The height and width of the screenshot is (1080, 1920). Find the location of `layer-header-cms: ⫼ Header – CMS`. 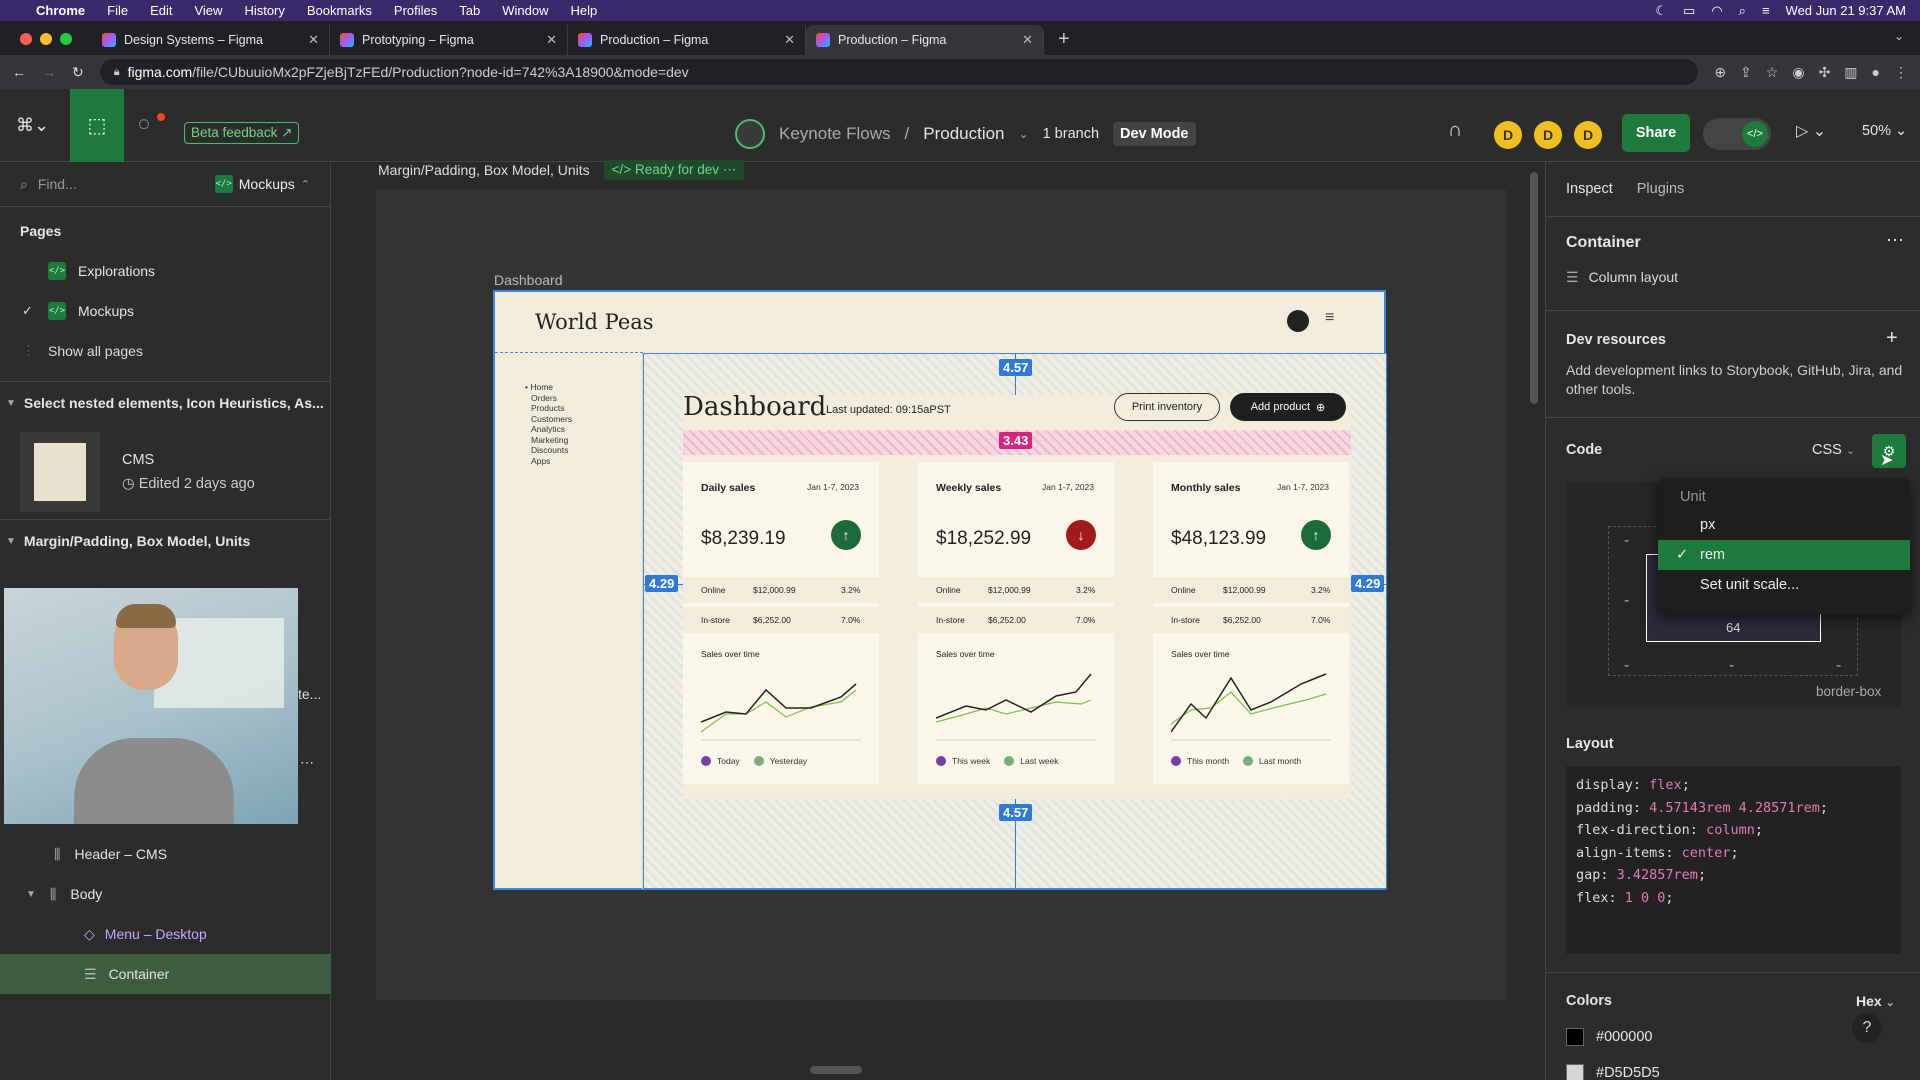

layer-header-cms: ⫼ Header – CMS is located at coordinates (165, 854).